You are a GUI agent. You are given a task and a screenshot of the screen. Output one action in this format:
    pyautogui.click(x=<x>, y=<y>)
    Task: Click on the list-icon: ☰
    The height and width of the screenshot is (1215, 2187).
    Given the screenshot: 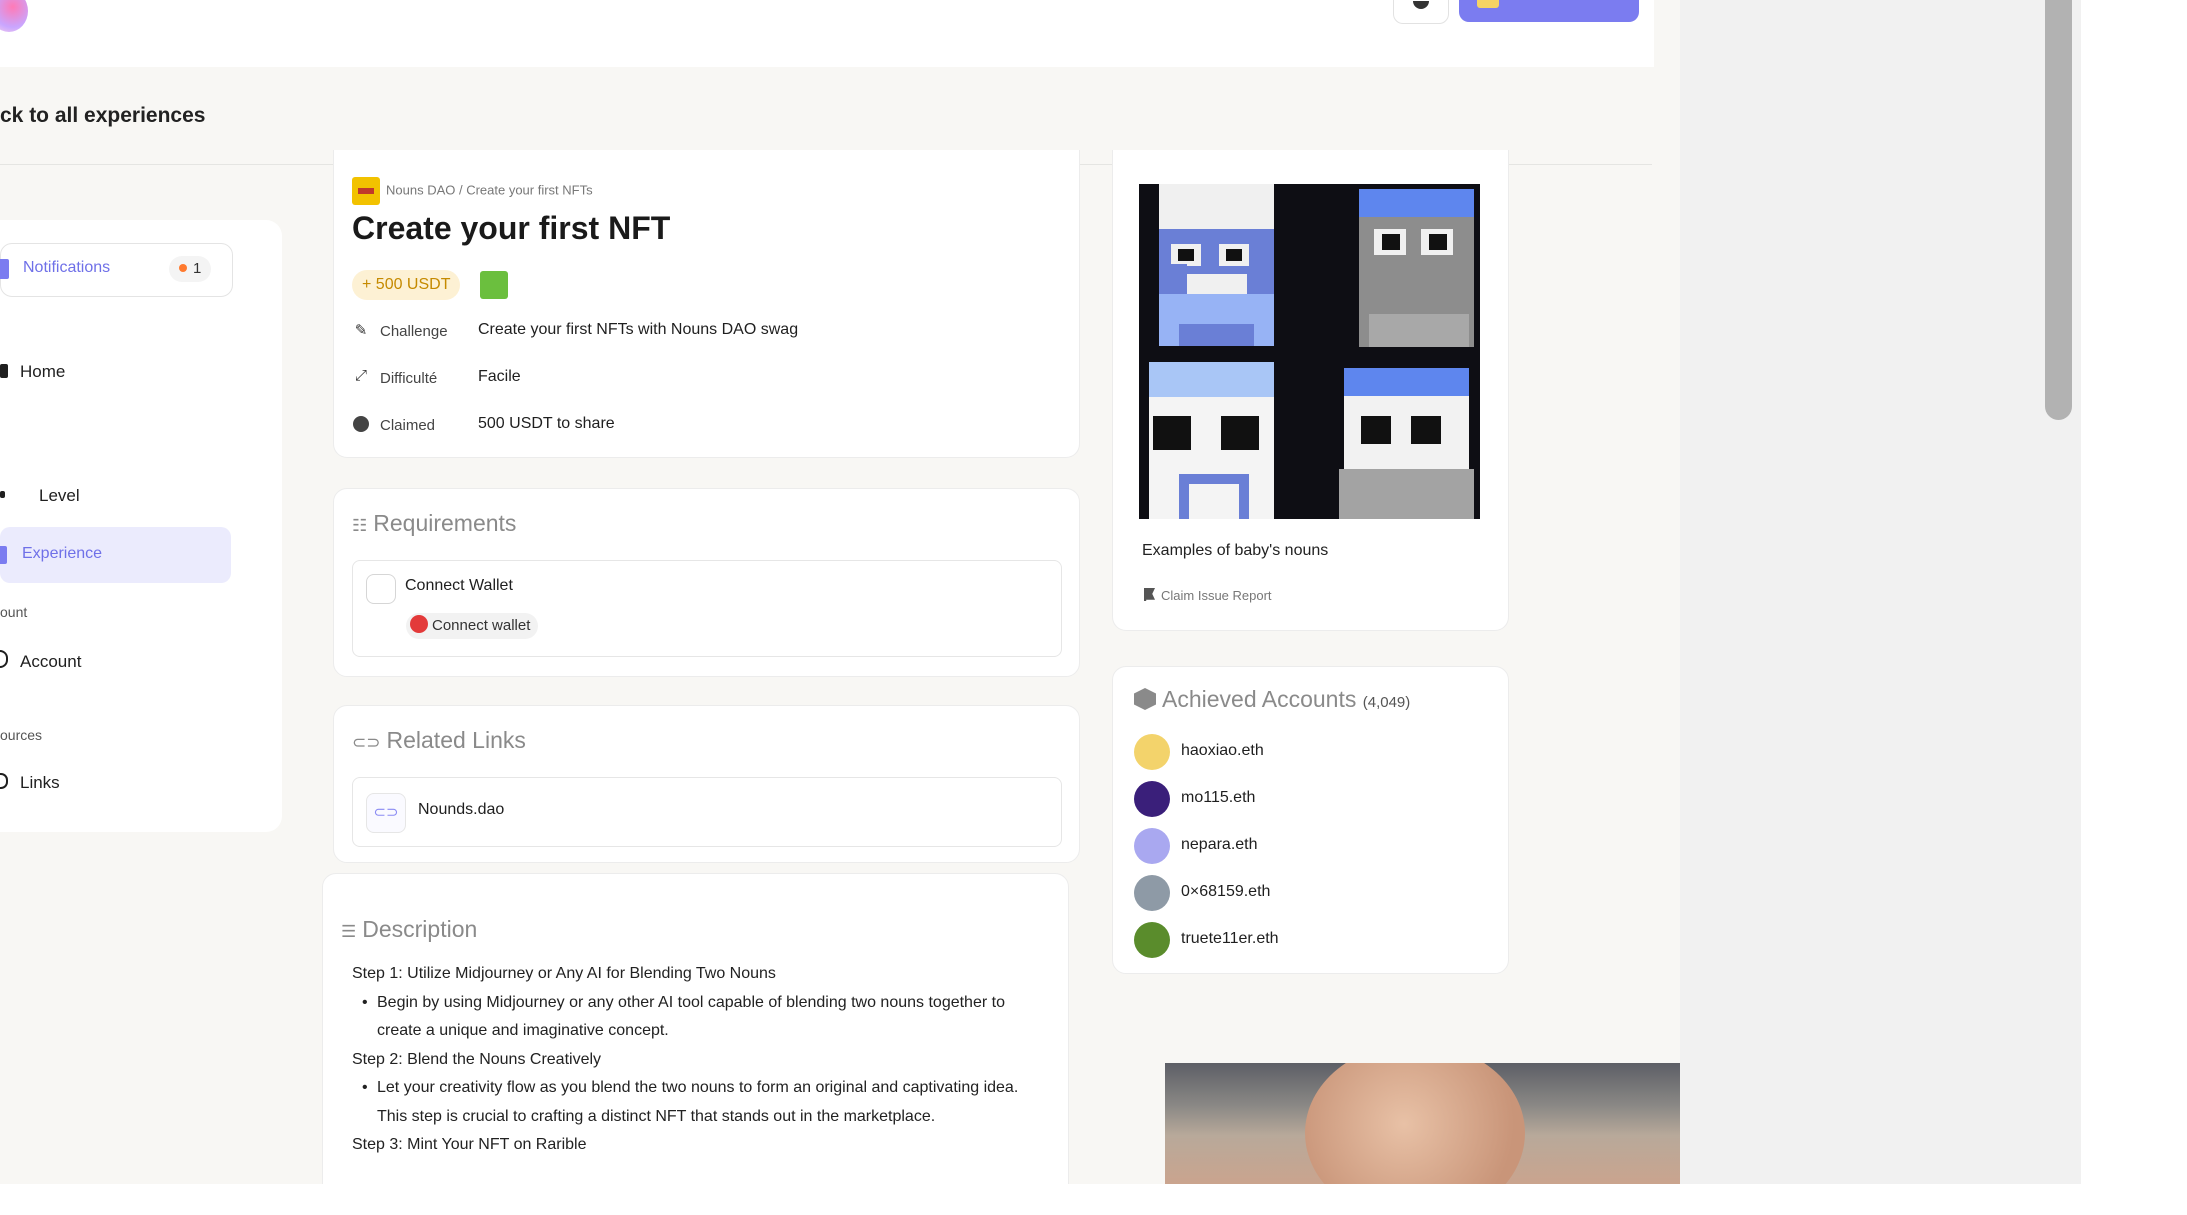 What is the action you would take?
    pyautogui.click(x=349, y=931)
    